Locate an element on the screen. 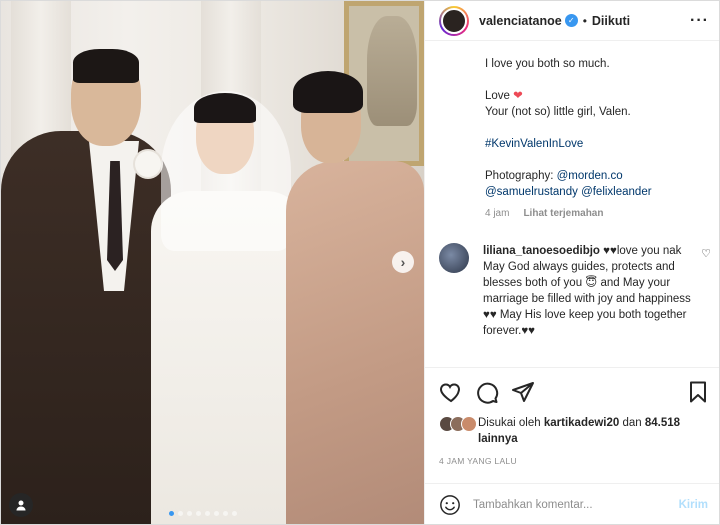 The width and height of the screenshot is (720, 525). caption-line: Love ❤ is located at coordinates (595, 96).